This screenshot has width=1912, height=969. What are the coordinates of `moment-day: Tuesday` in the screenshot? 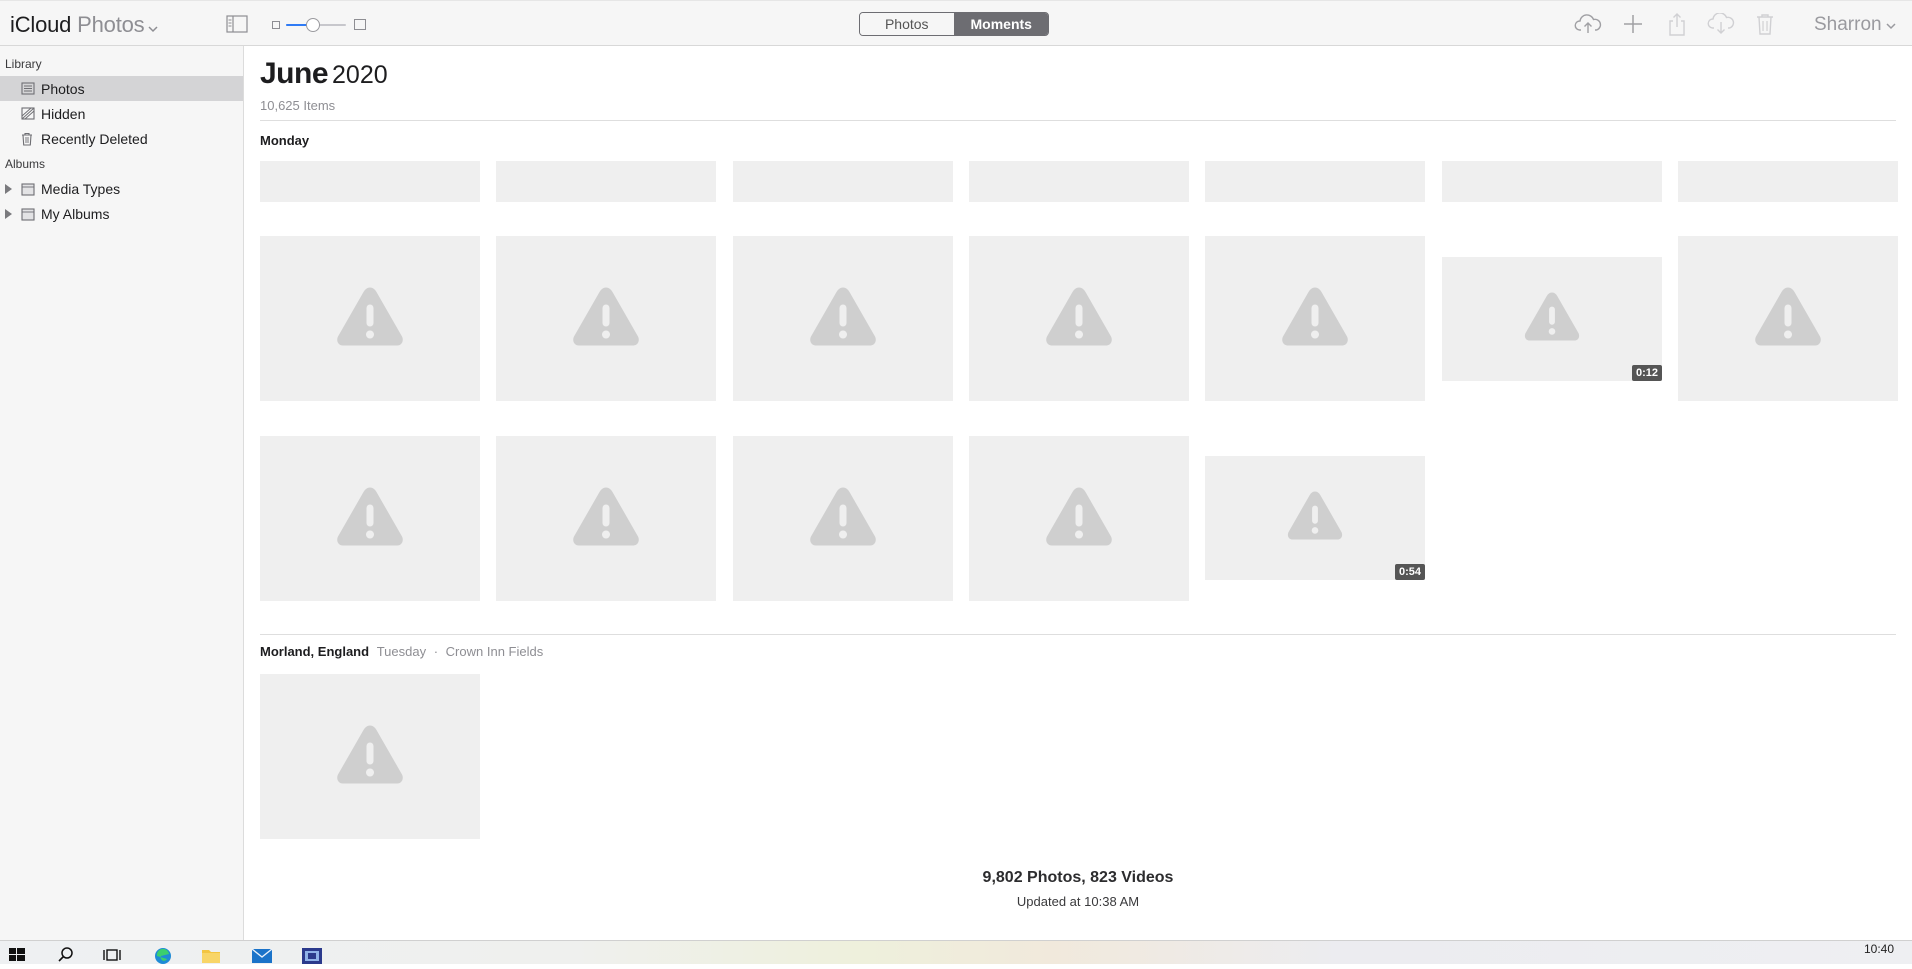 It's located at (401, 651).